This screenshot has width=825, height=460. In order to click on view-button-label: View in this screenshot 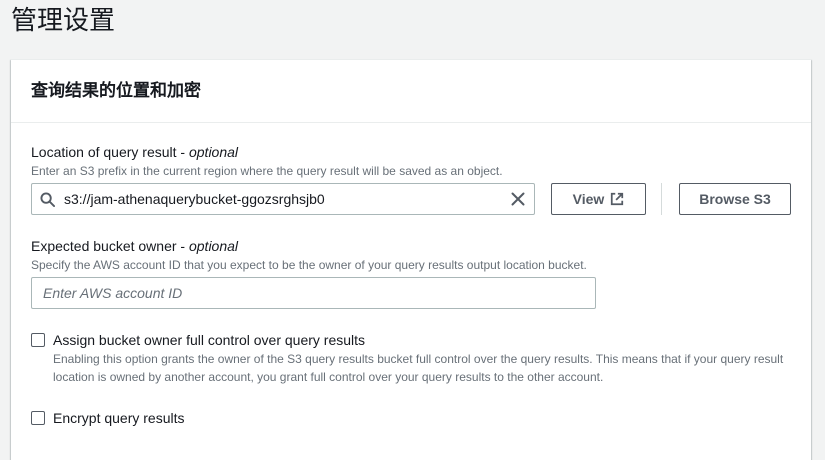, I will do `click(588, 199)`.